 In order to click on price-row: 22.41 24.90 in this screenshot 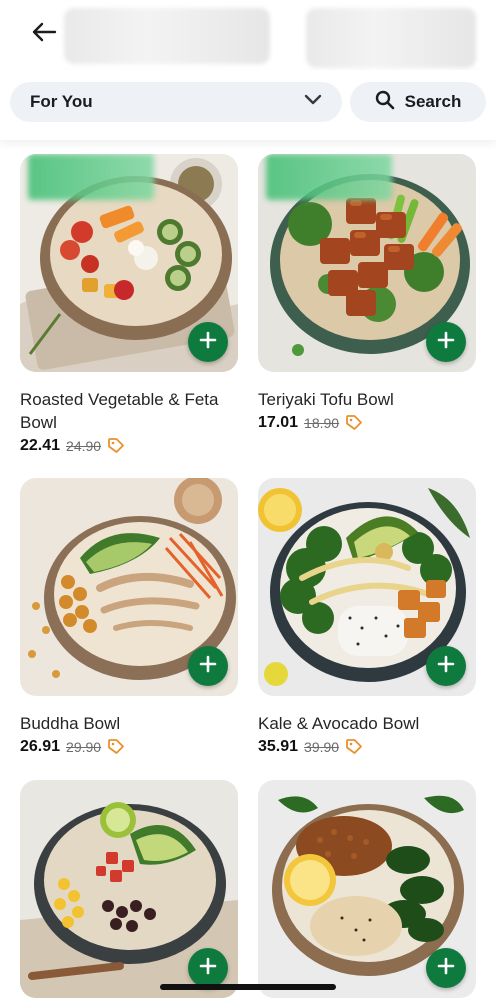, I will do `click(129, 446)`.